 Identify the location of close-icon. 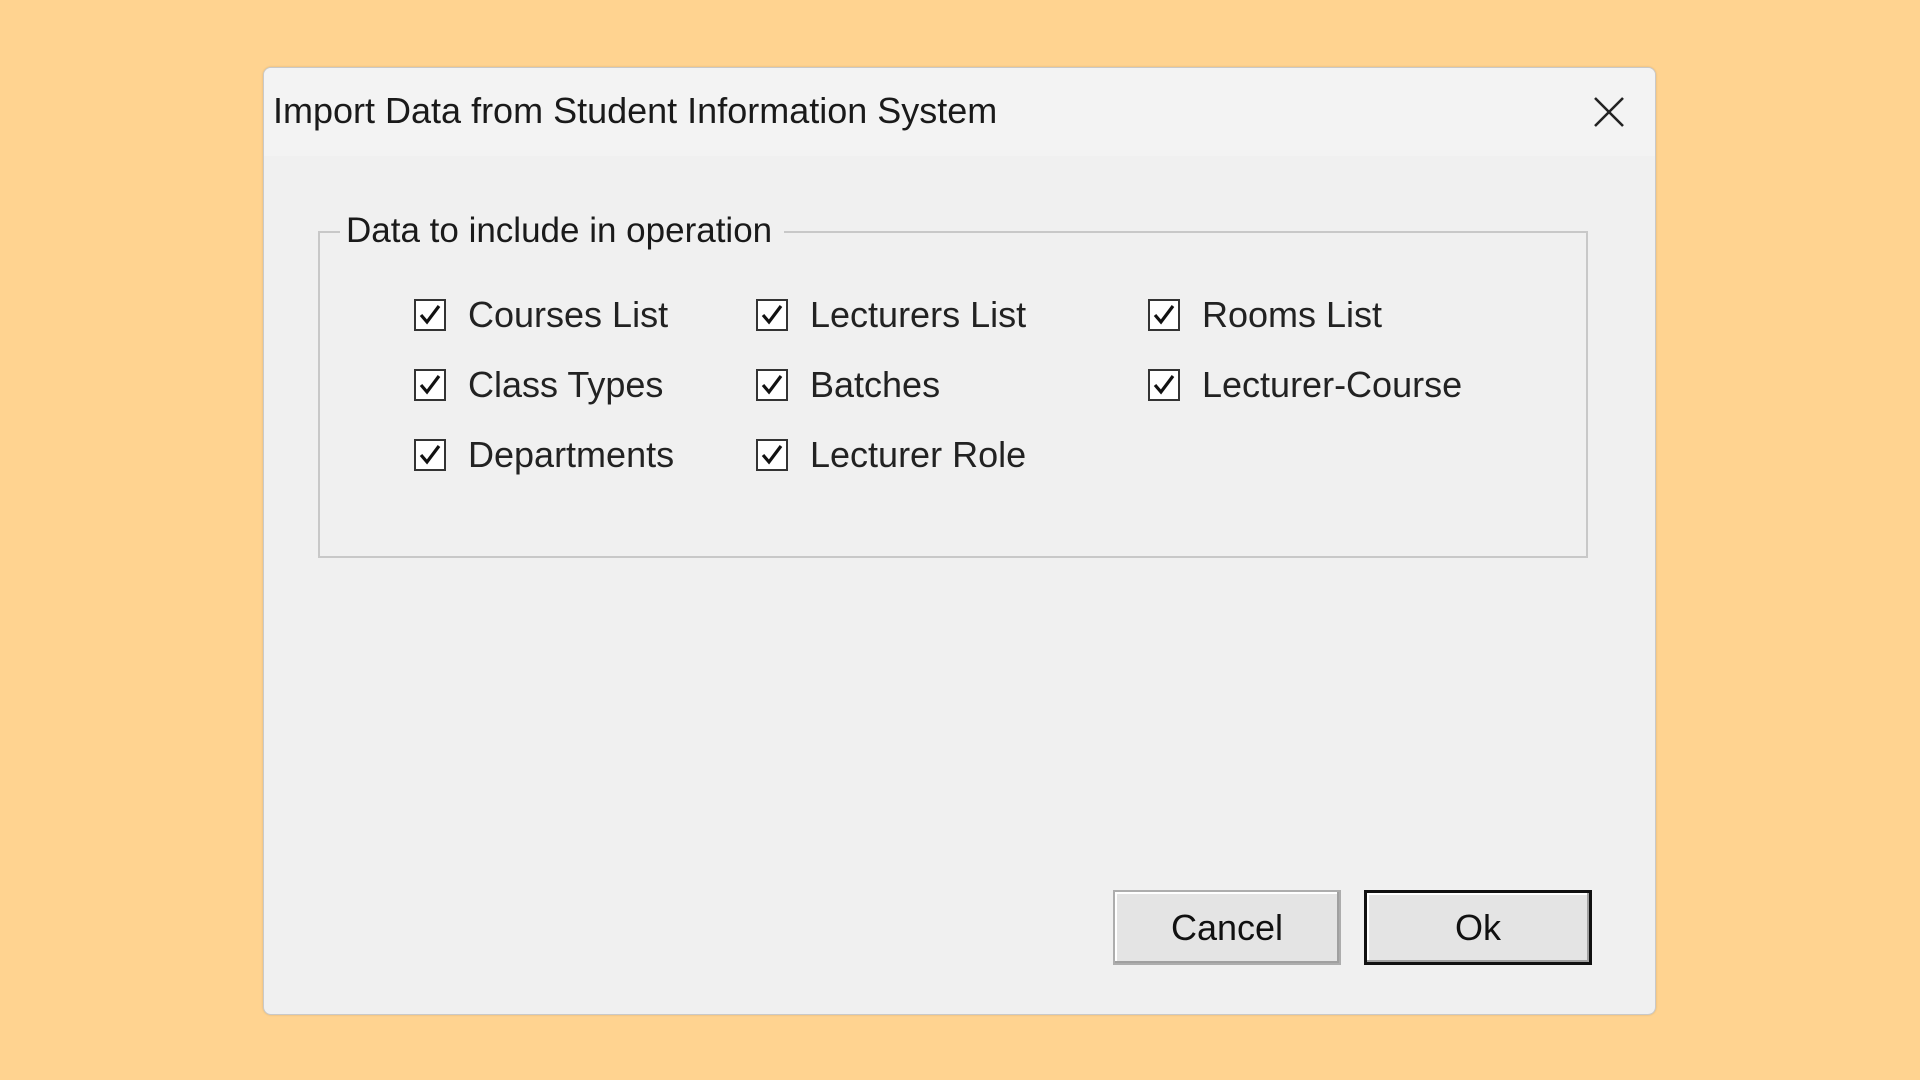
(1609, 112).